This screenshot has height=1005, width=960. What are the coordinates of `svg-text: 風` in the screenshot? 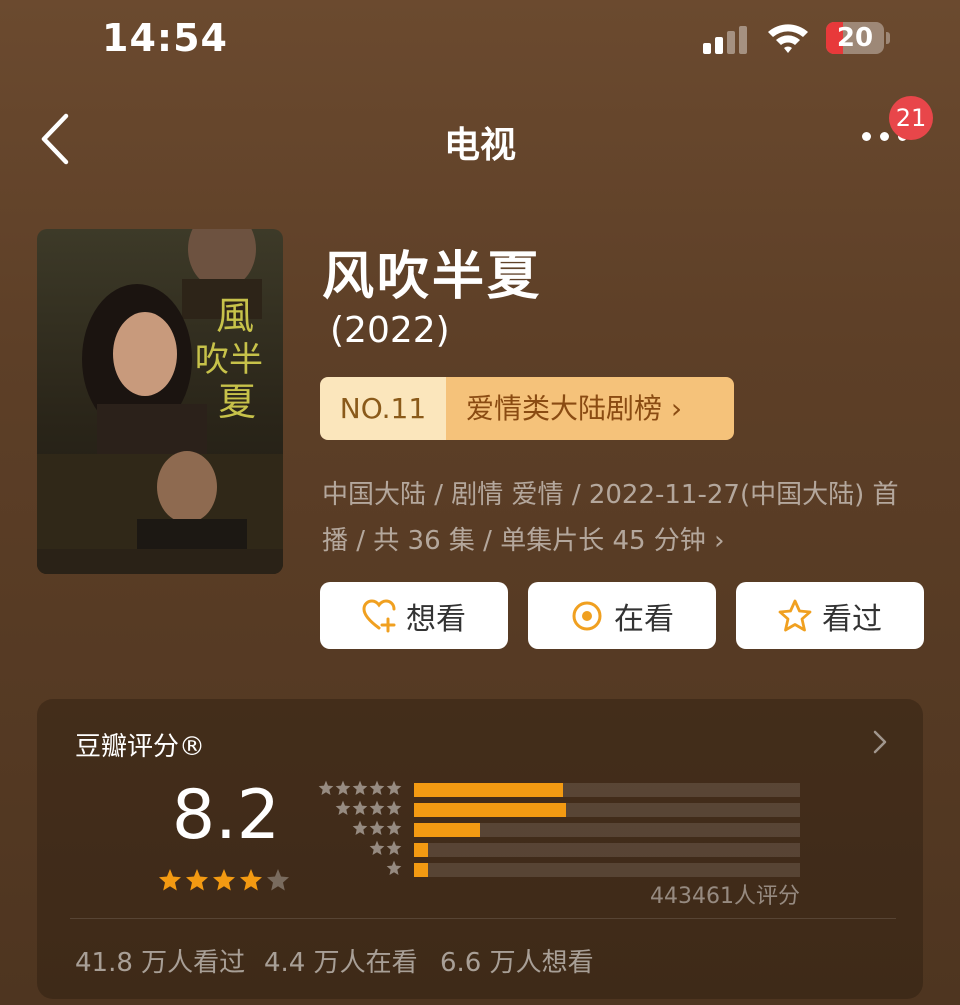 It's located at (235, 316).